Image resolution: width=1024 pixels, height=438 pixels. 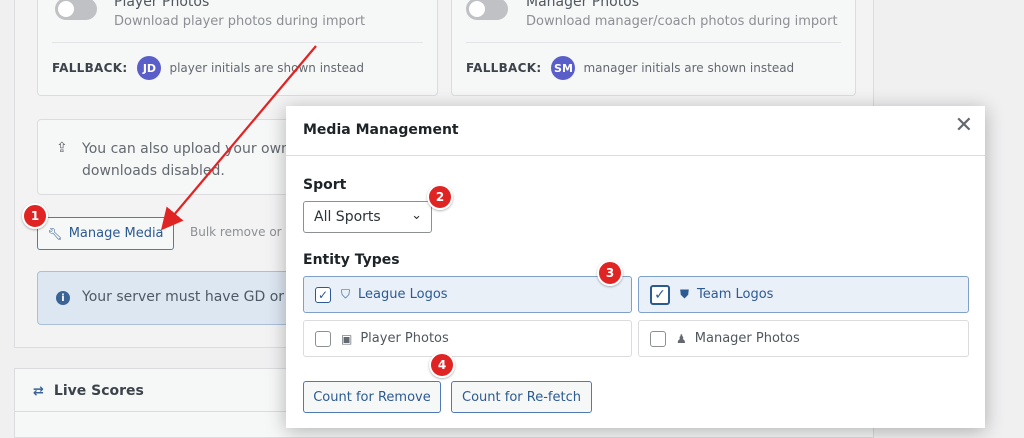 What do you see at coordinates (685, 294) in the screenshot?
I see `shield-icon: ⛊` at bounding box center [685, 294].